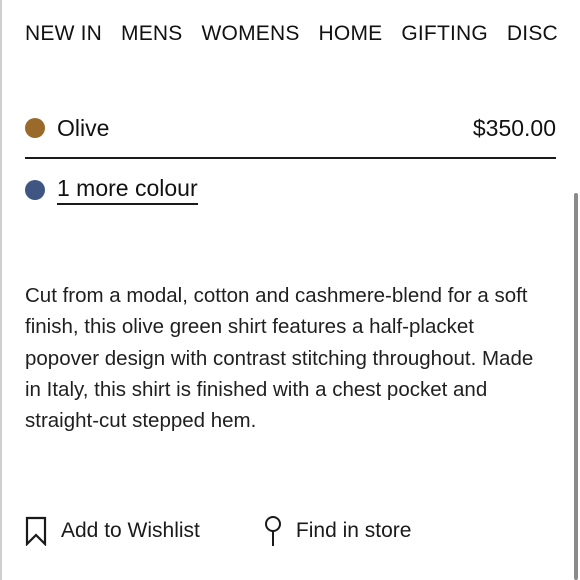  I want to click on nav-item-mens: MENS, so click(151, 34).